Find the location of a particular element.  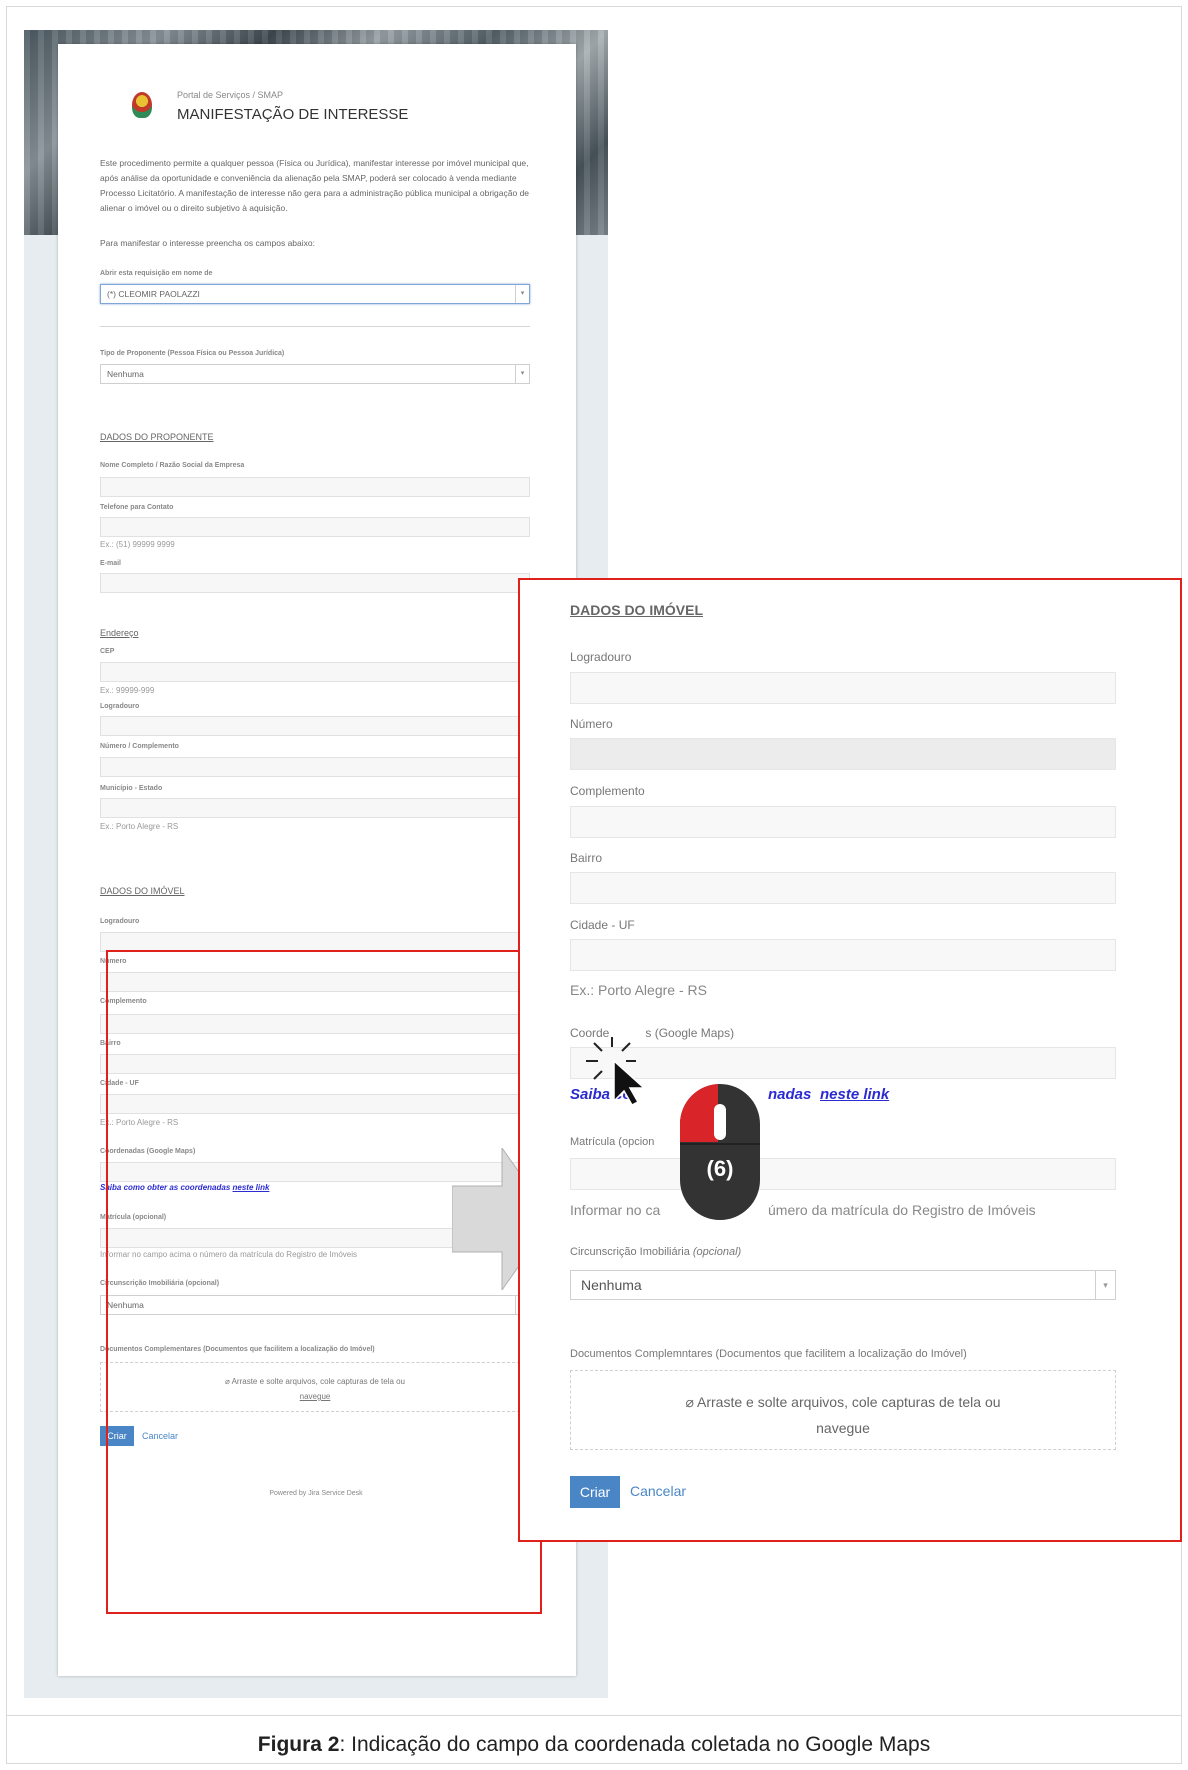

divider is located at coordinates (315, 326).